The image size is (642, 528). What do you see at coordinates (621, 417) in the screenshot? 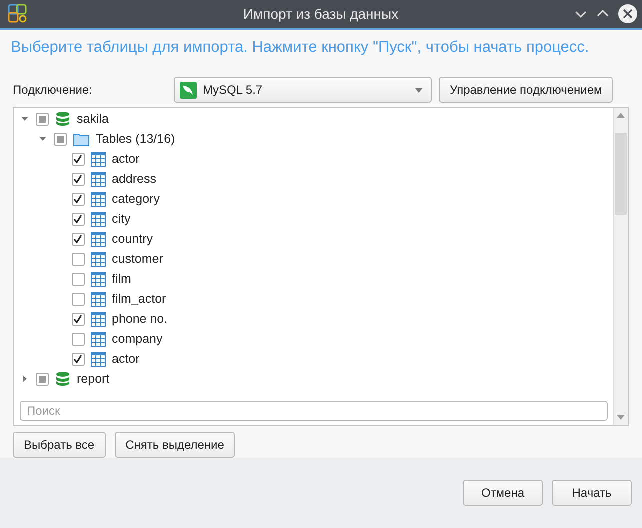
I see `scroll-down-icon` at bounding box center [621, 417].